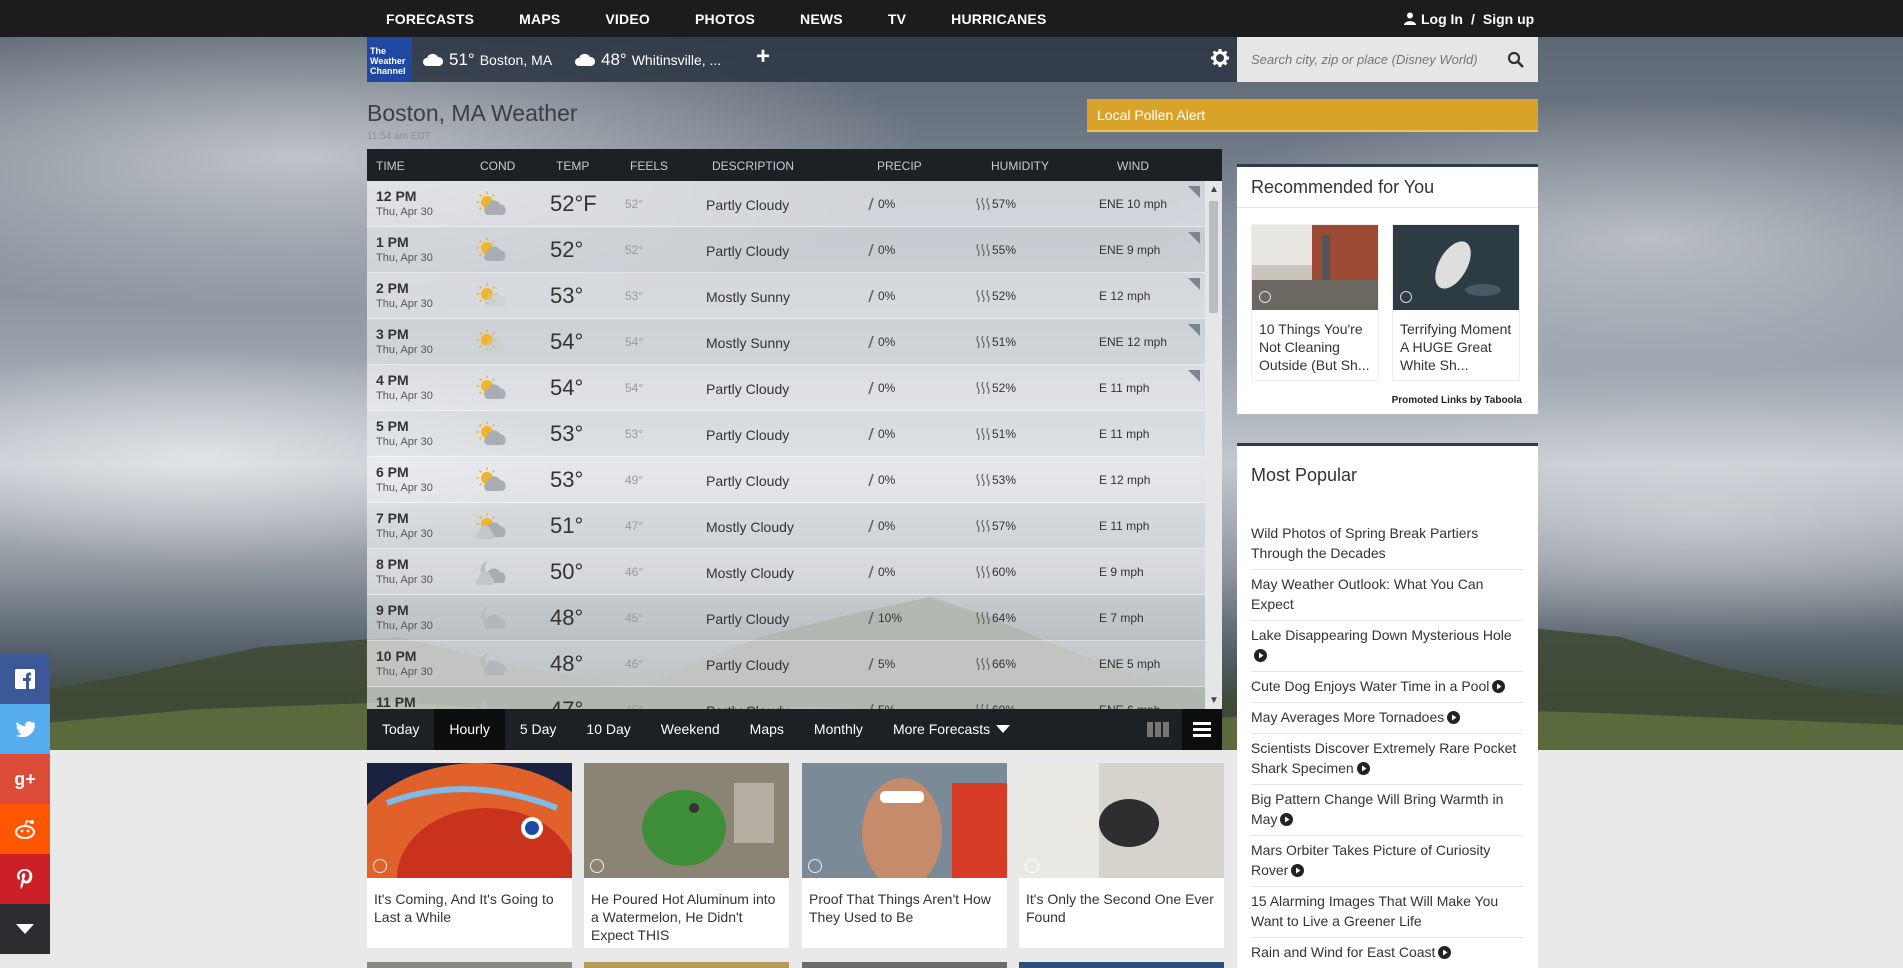 This screenshot has width=1903, height=968. What do you see at coordinates (25, 879) in the screenshot?
I see `pinterest-share-button` at bounding box center [25, 879].